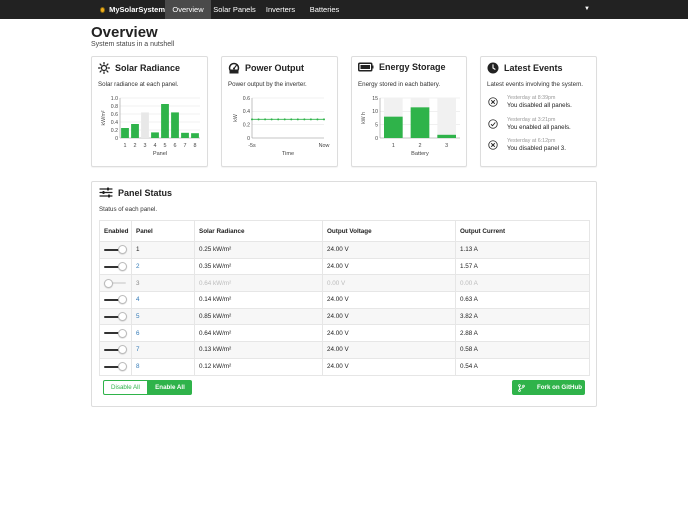  What do you see at coordinates (412, 67) in the screenshot?
I see `energy-storage-title: Energy Storage` at bounding box center [412, 67].